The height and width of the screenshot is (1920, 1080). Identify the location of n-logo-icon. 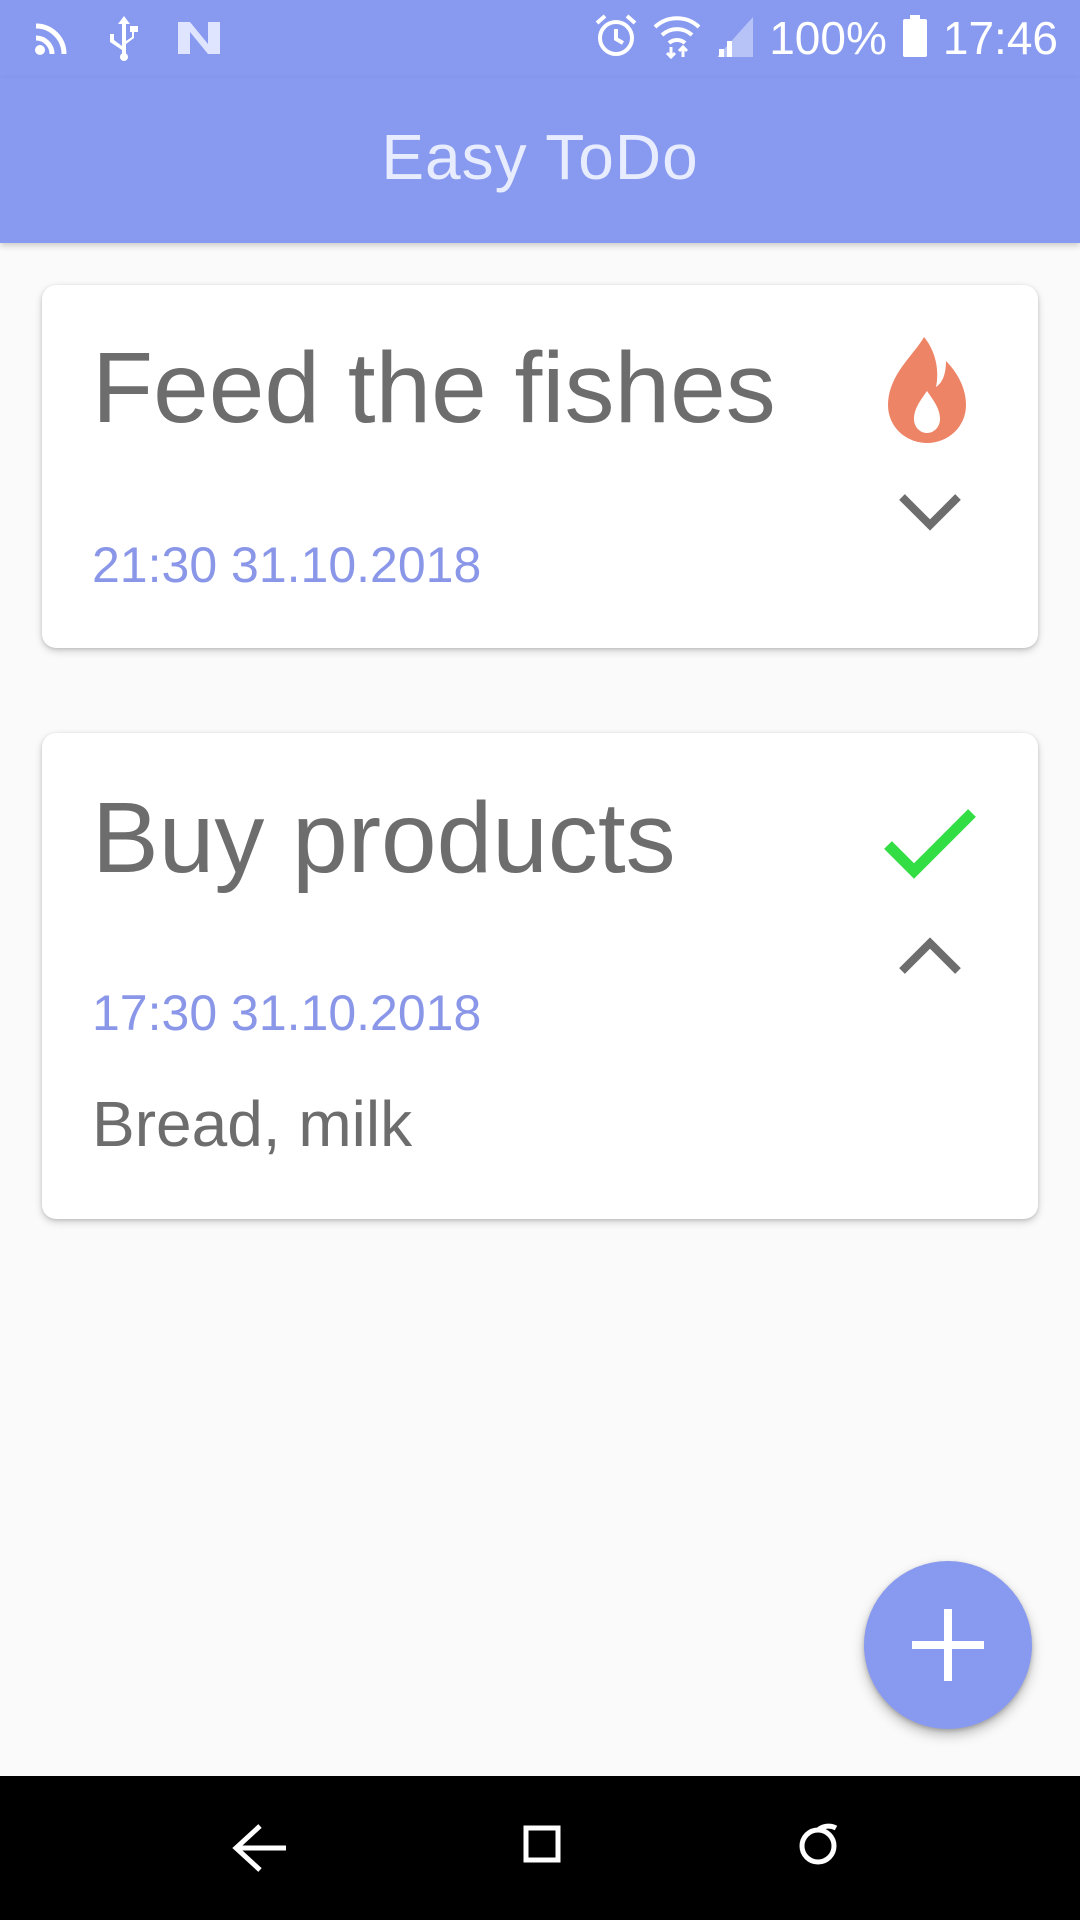
(199, 40).